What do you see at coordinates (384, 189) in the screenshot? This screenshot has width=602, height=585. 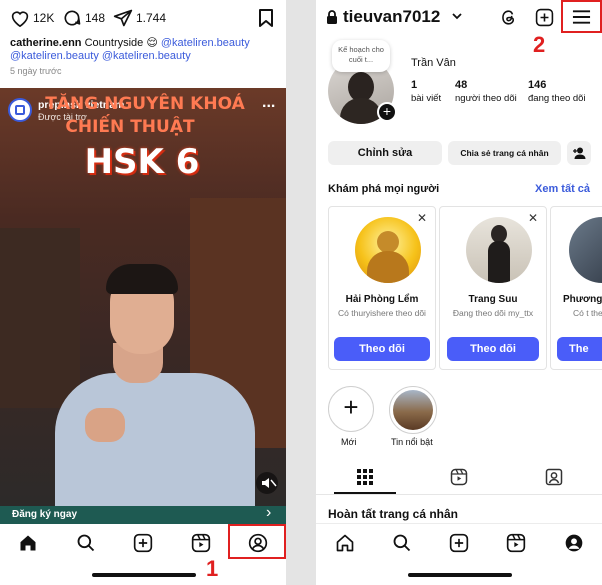 I see `discover-title: Khám phá mọi người` at bounding box center [384, 189].